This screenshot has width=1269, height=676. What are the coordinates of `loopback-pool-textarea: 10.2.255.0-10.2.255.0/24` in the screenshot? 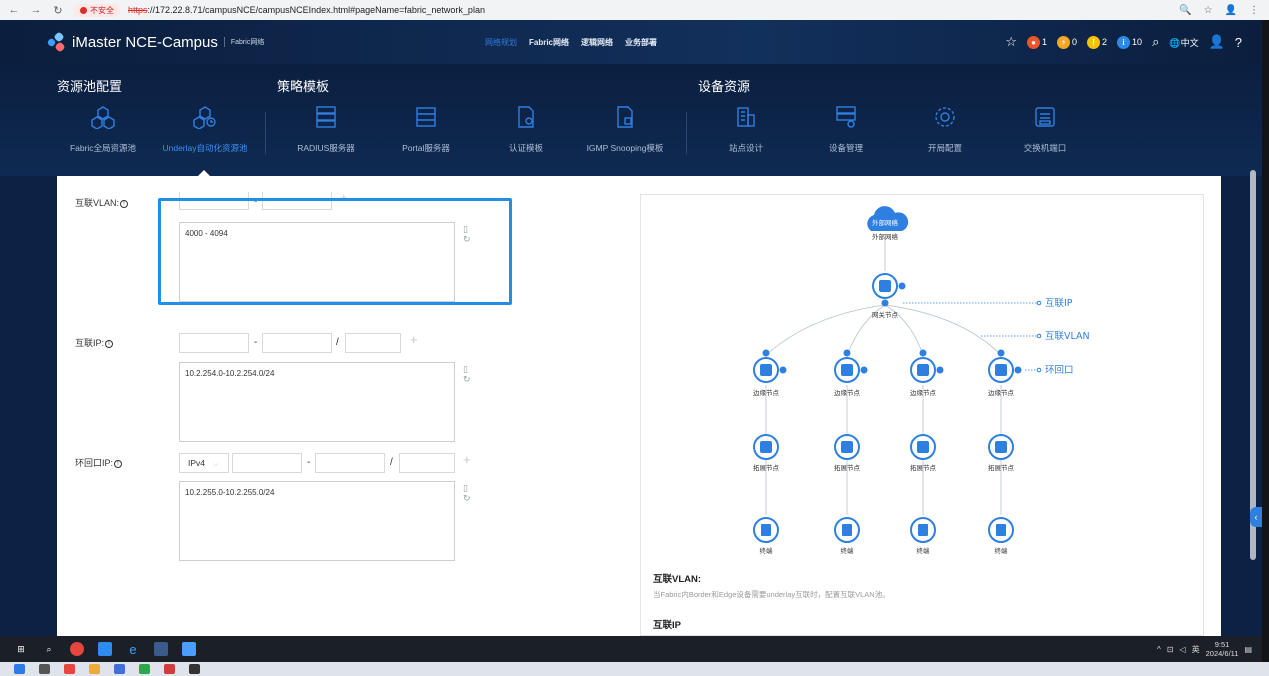 It's located at (317, 521).